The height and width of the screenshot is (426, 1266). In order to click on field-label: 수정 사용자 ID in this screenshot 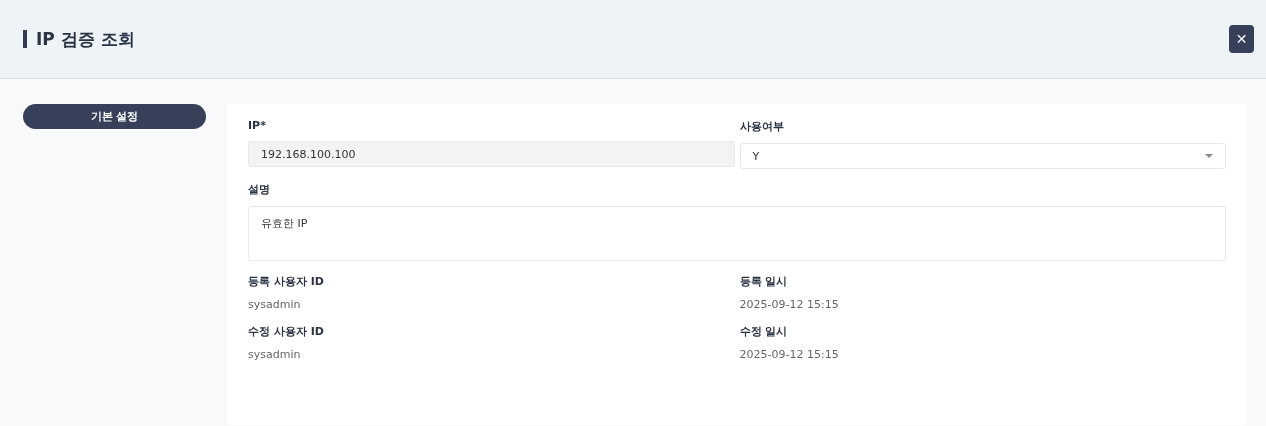, I will do `click(286, 331)`.